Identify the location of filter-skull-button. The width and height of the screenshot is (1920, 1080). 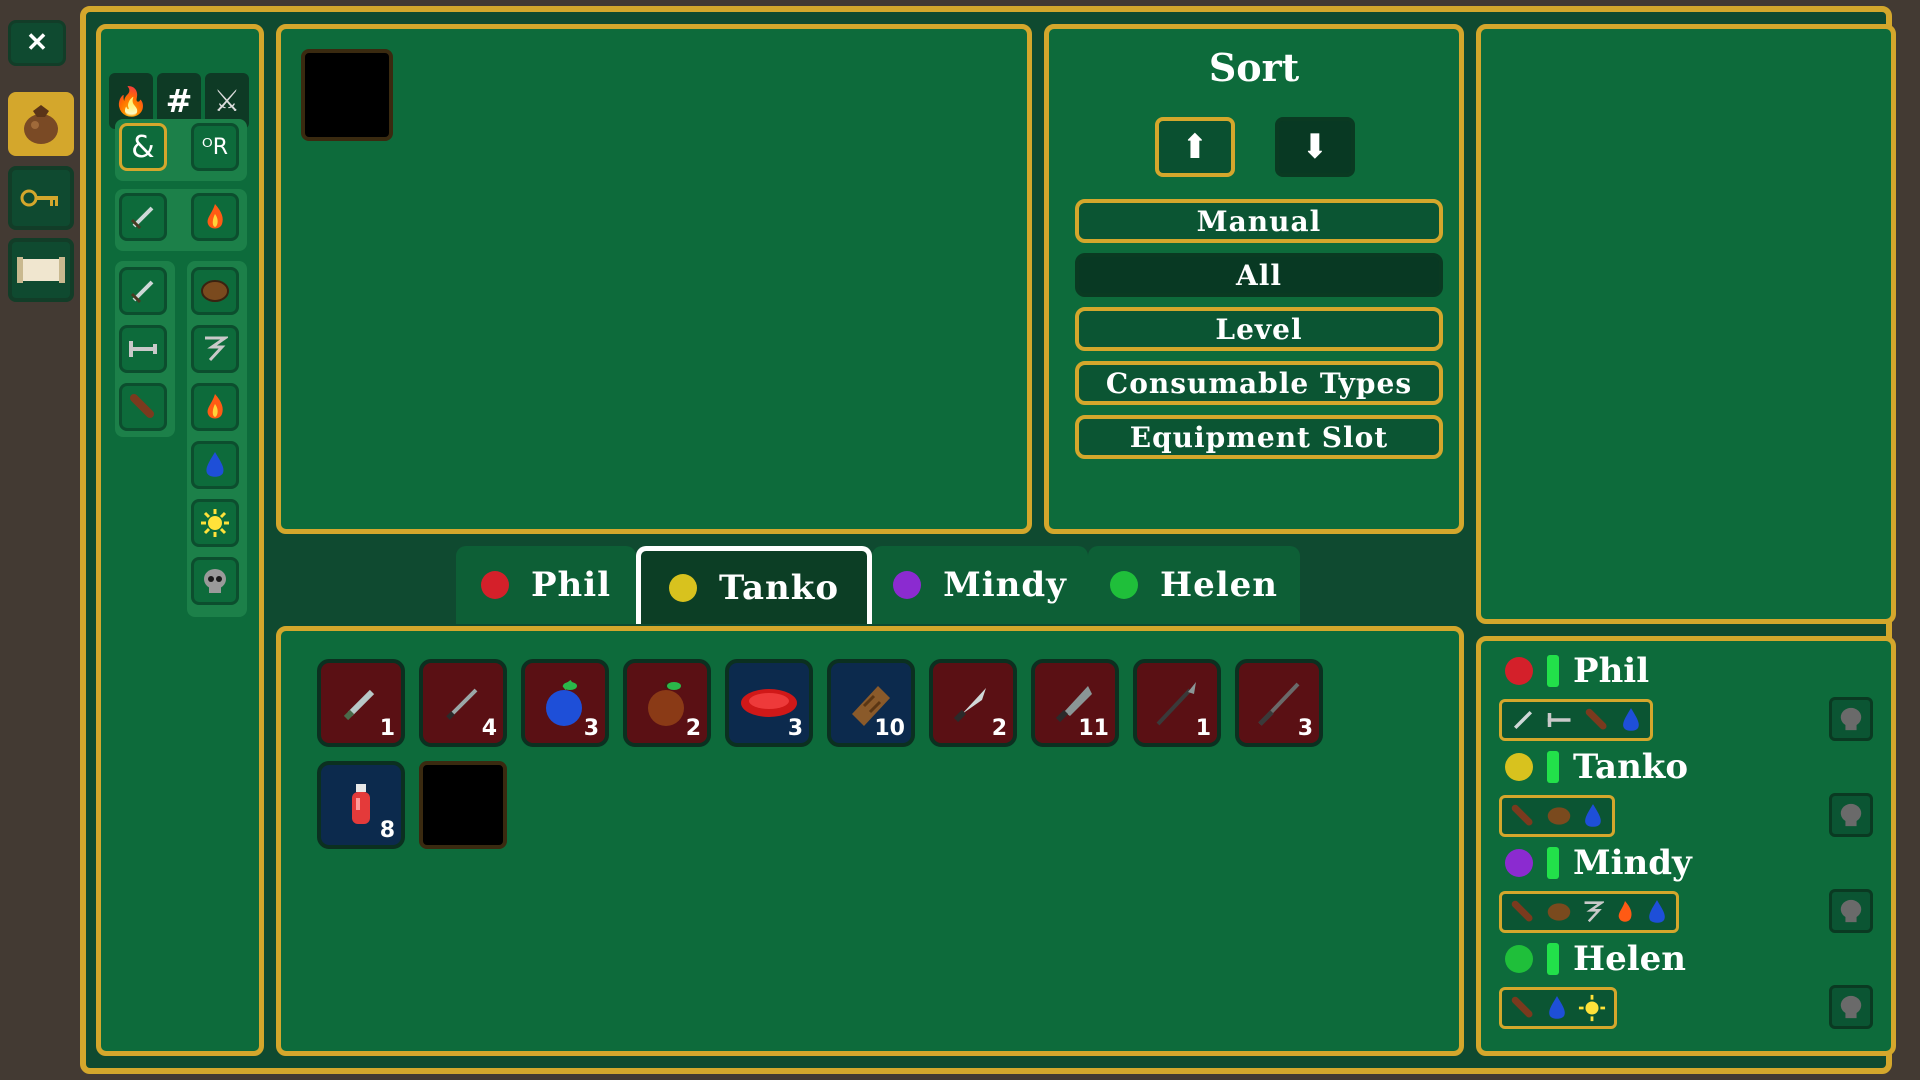
(215, 581).